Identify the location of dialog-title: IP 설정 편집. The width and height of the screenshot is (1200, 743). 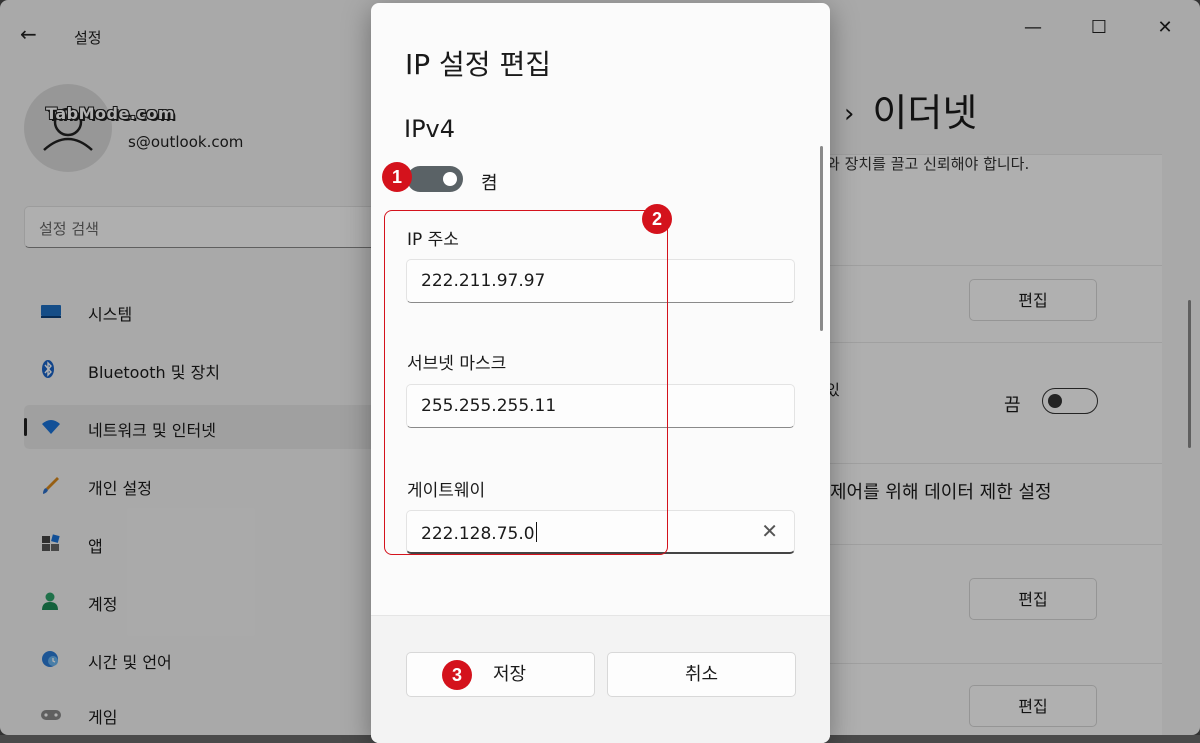
(478, 64).